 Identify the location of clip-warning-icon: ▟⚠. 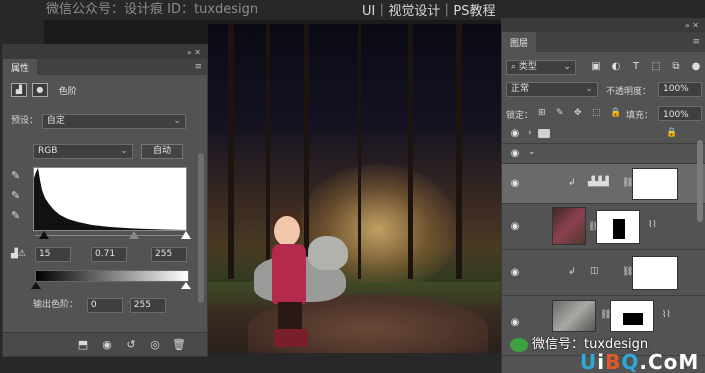
(18, 254).